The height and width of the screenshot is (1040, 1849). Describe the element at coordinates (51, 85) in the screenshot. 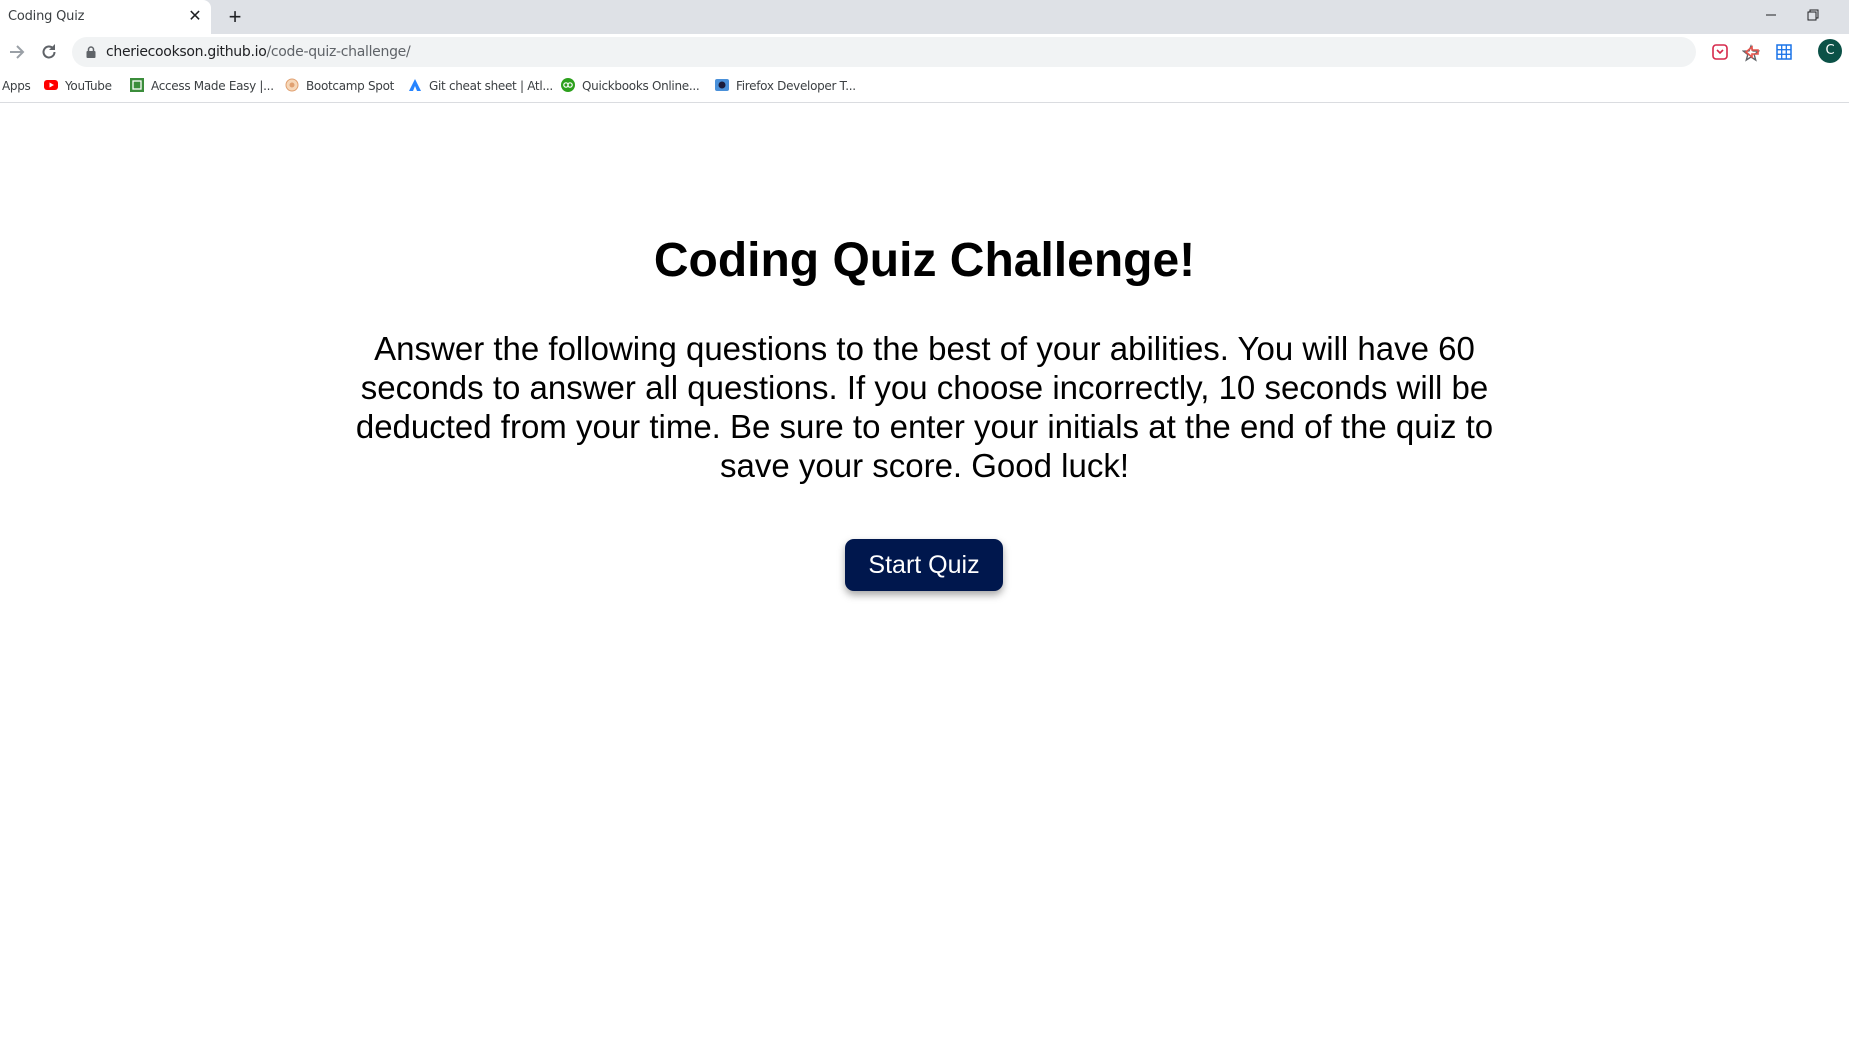

I see `youtube-icon` at that location.